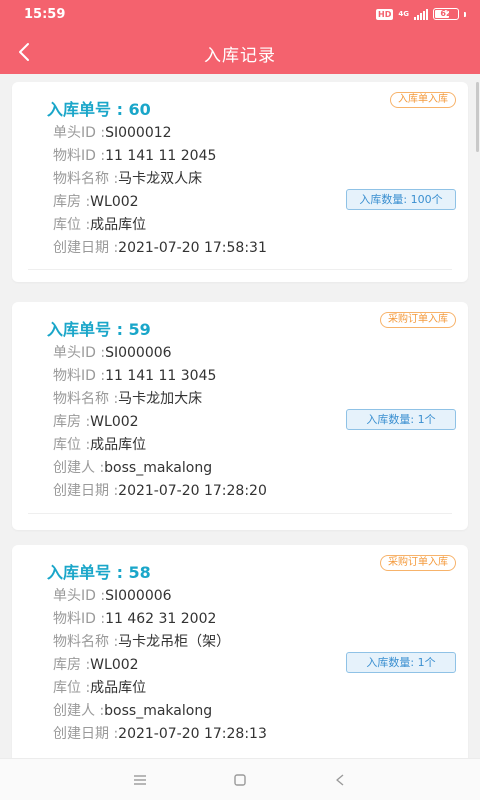 This screenshot has height=800, width=480. I want to click on header-id-field: 单头ID :SI000012, so click(112, 133).